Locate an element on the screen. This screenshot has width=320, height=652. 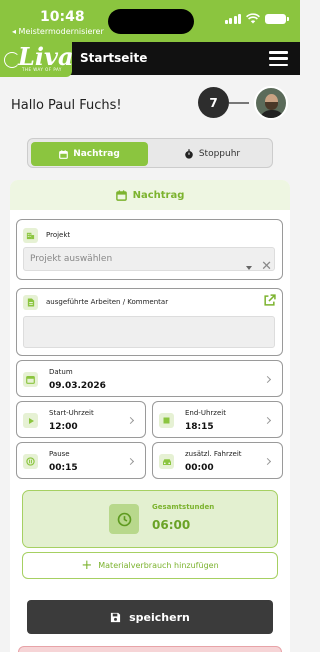
comment-textarea is located at coordinates (149, 332).